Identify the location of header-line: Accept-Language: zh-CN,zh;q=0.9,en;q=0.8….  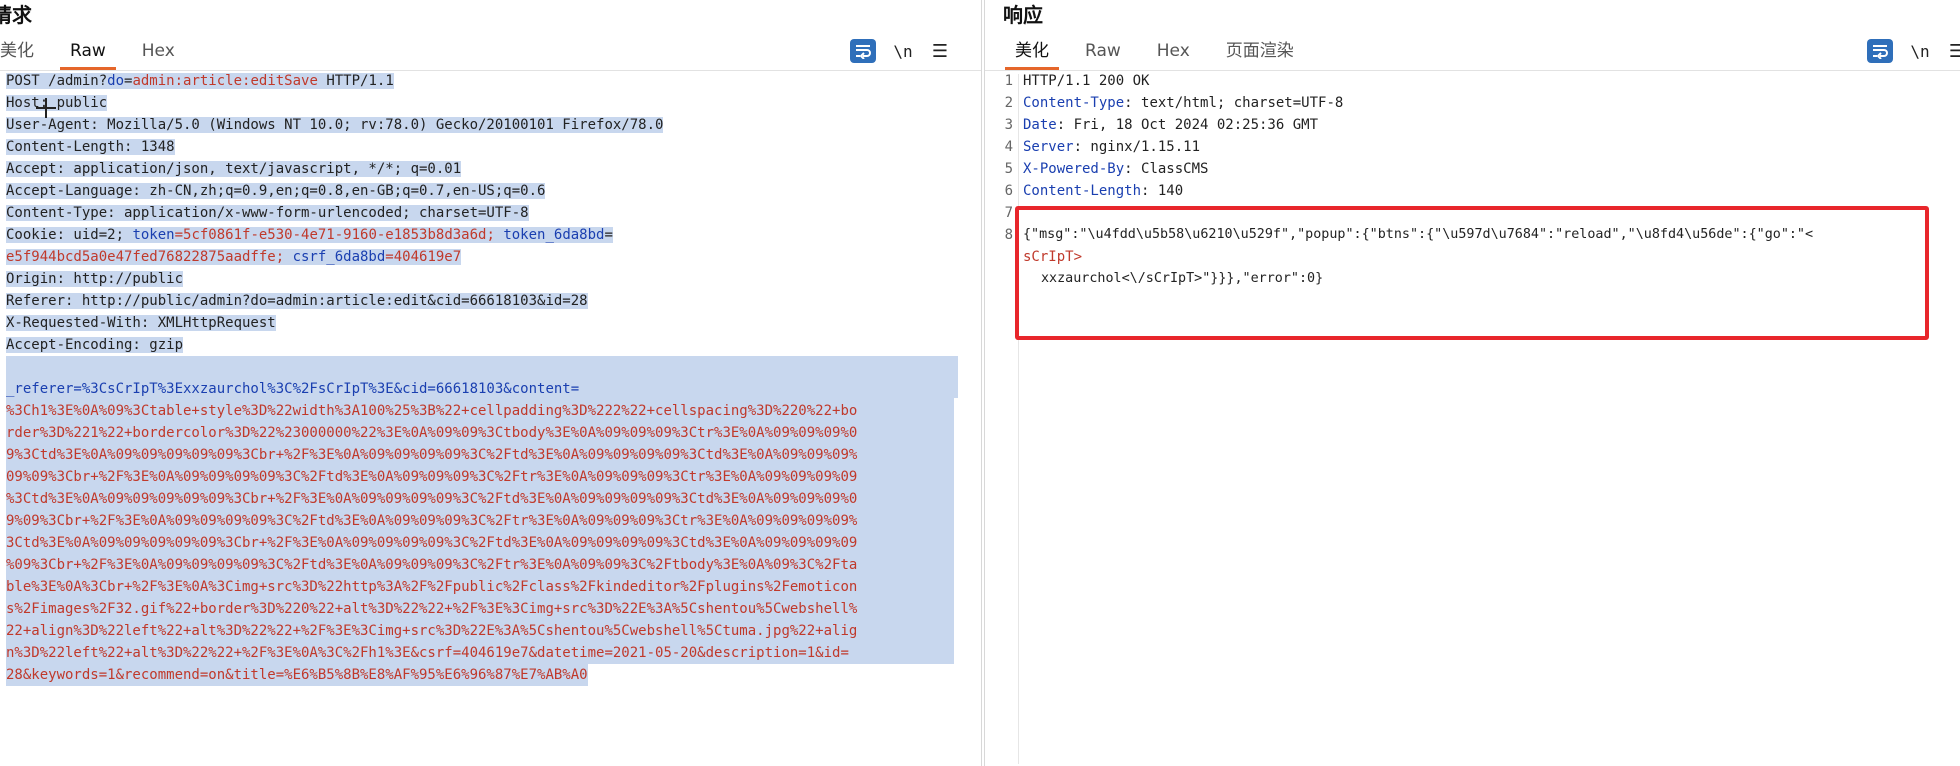
(276, 191).